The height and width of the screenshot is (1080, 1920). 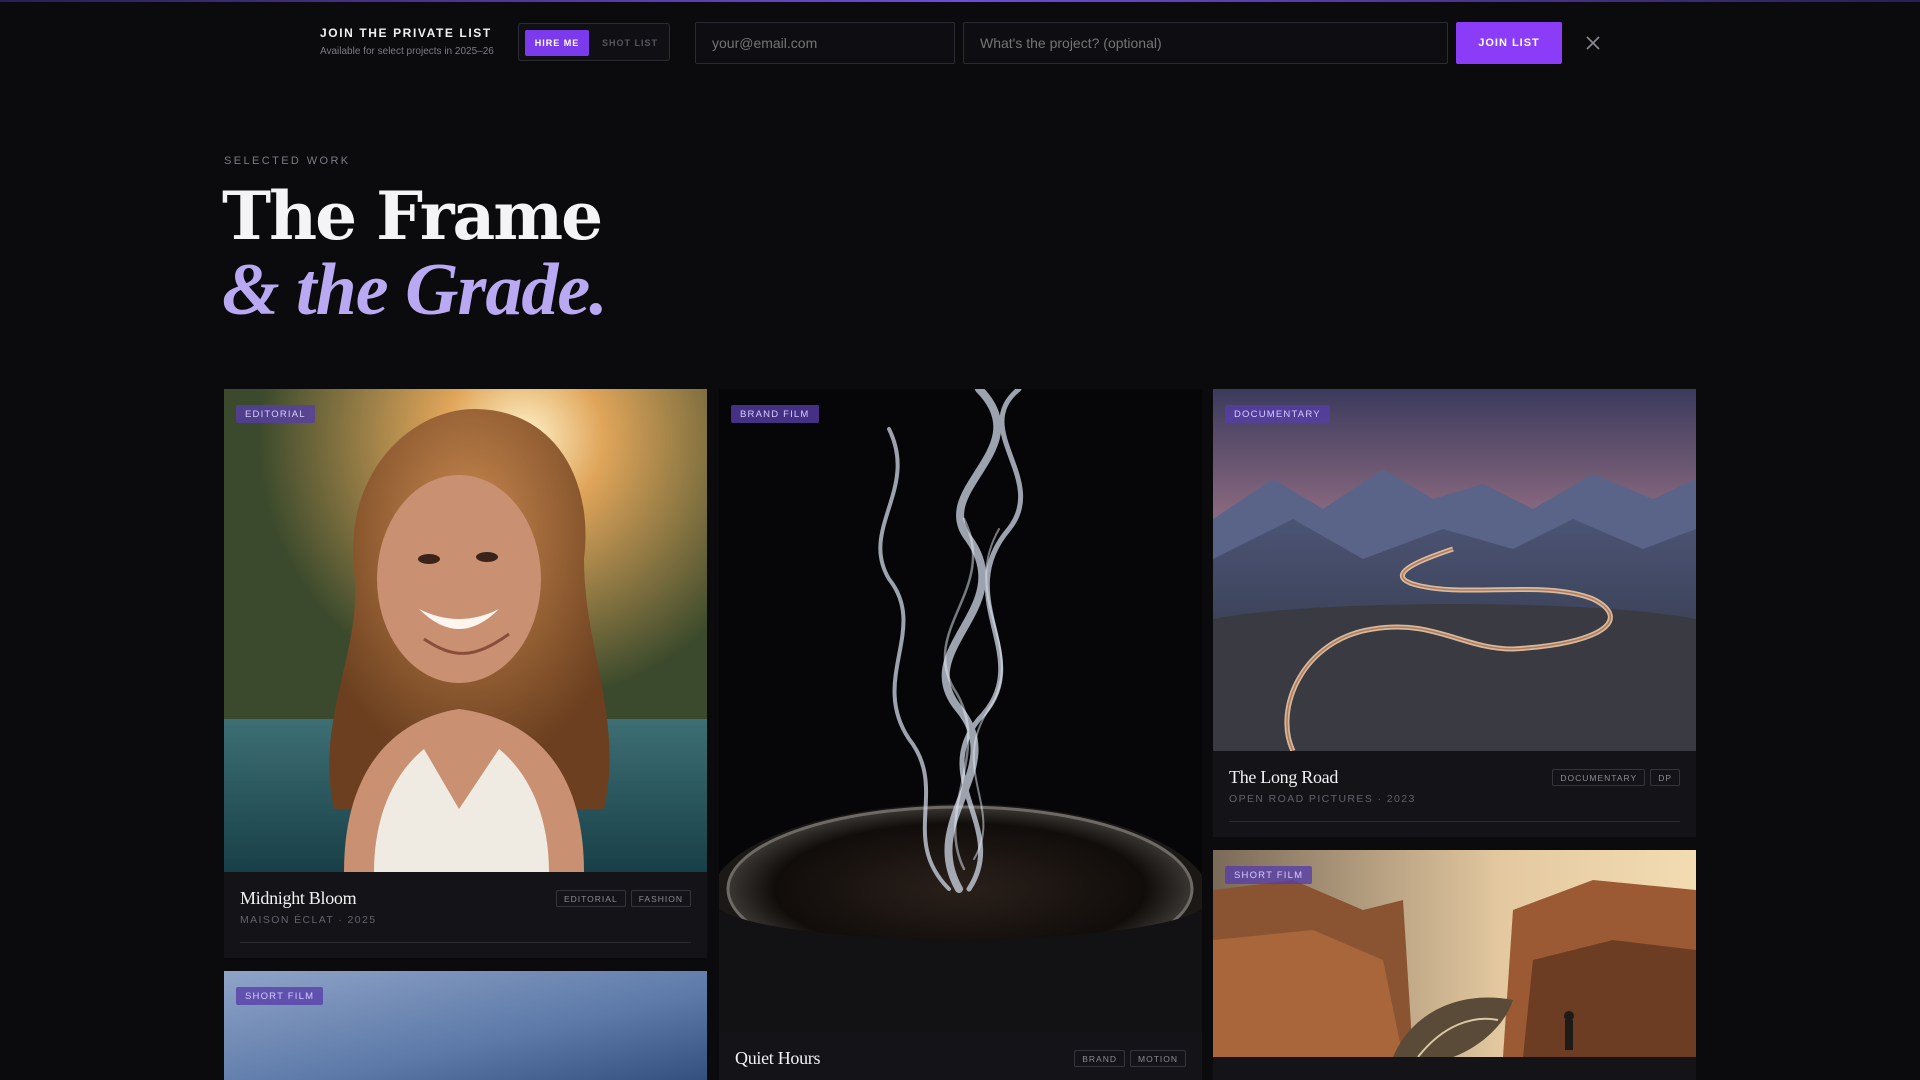 What do you see at coordinates (825, 43) in the screenshot?
I see `email-input` at bounding box center [825, 43].